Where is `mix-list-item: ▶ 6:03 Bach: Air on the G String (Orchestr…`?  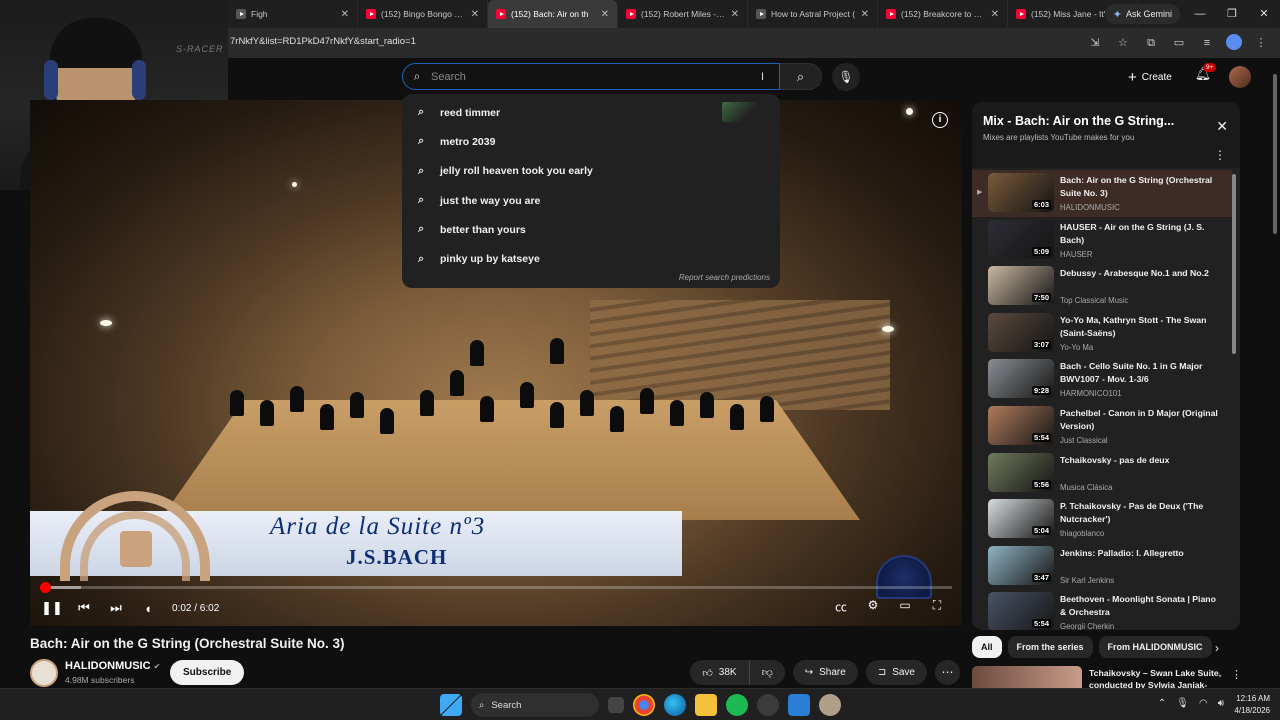
mix-list-item: ▶ 6:03 Bach: Air on the G String (Orchestr… is located at coordinates (1102, 193).